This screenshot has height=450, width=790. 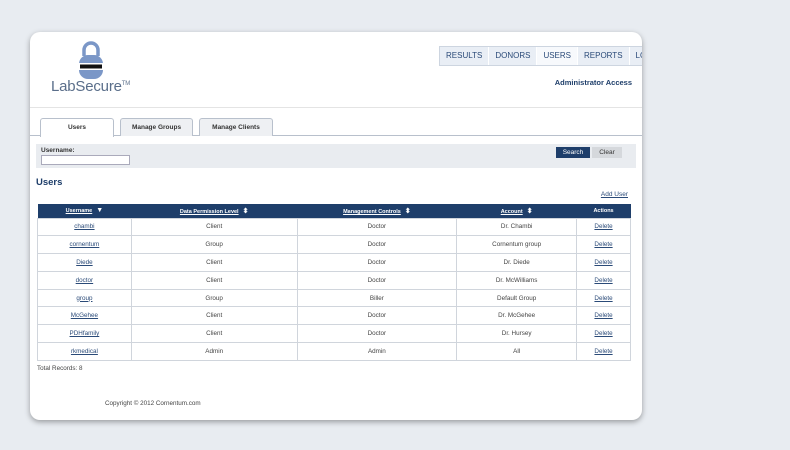 I want to click on account-cell: Default Group, so click(x=517, y=298).